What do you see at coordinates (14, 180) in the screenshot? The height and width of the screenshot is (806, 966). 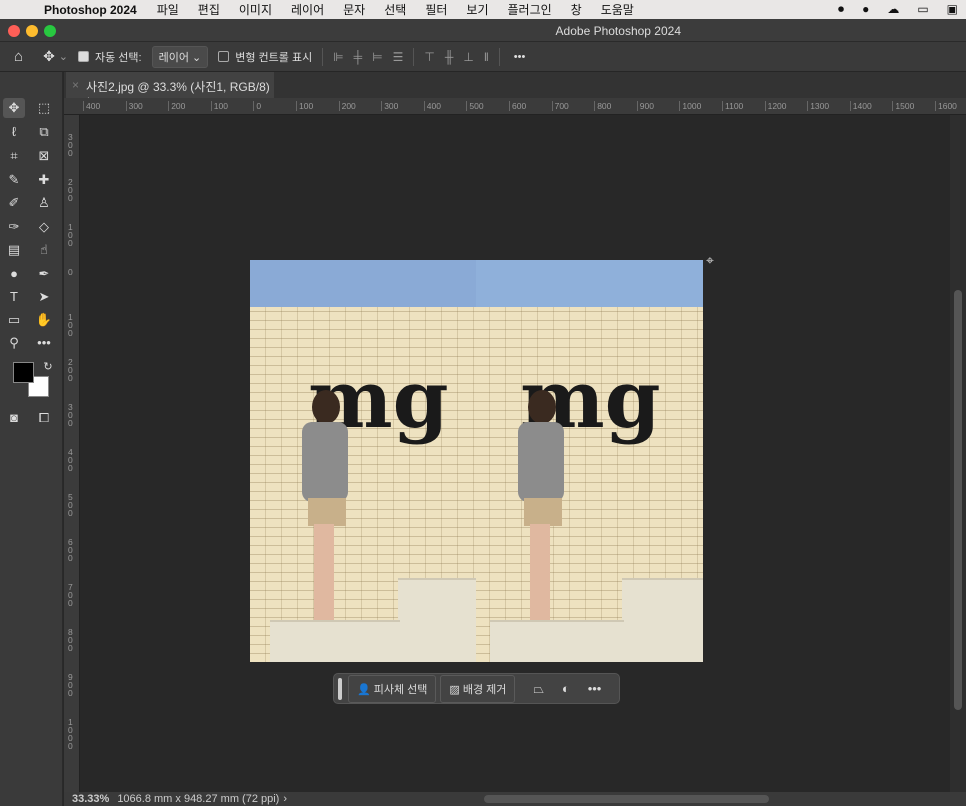 I see `eyedropper-tool-icon: ✎` at bounding box center [14, 180].